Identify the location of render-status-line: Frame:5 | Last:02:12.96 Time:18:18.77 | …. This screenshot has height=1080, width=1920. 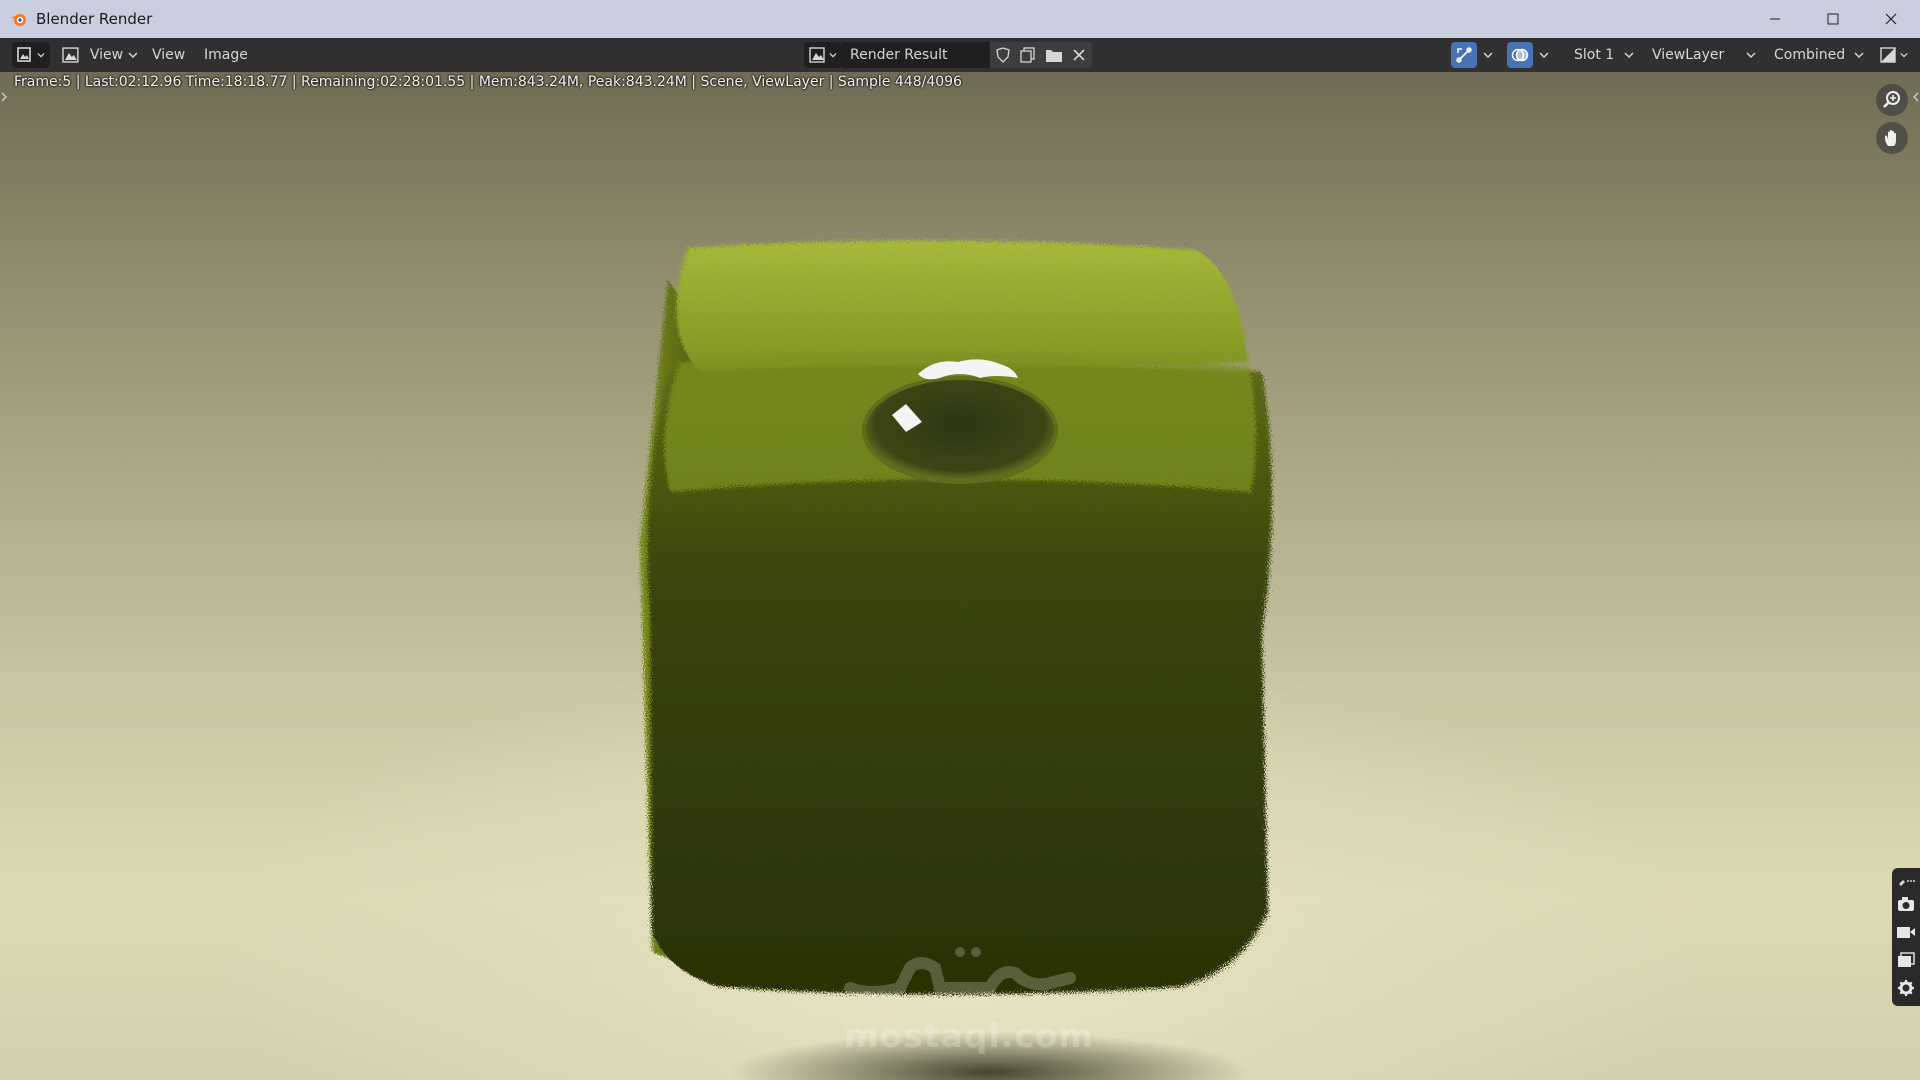
(488, 82).